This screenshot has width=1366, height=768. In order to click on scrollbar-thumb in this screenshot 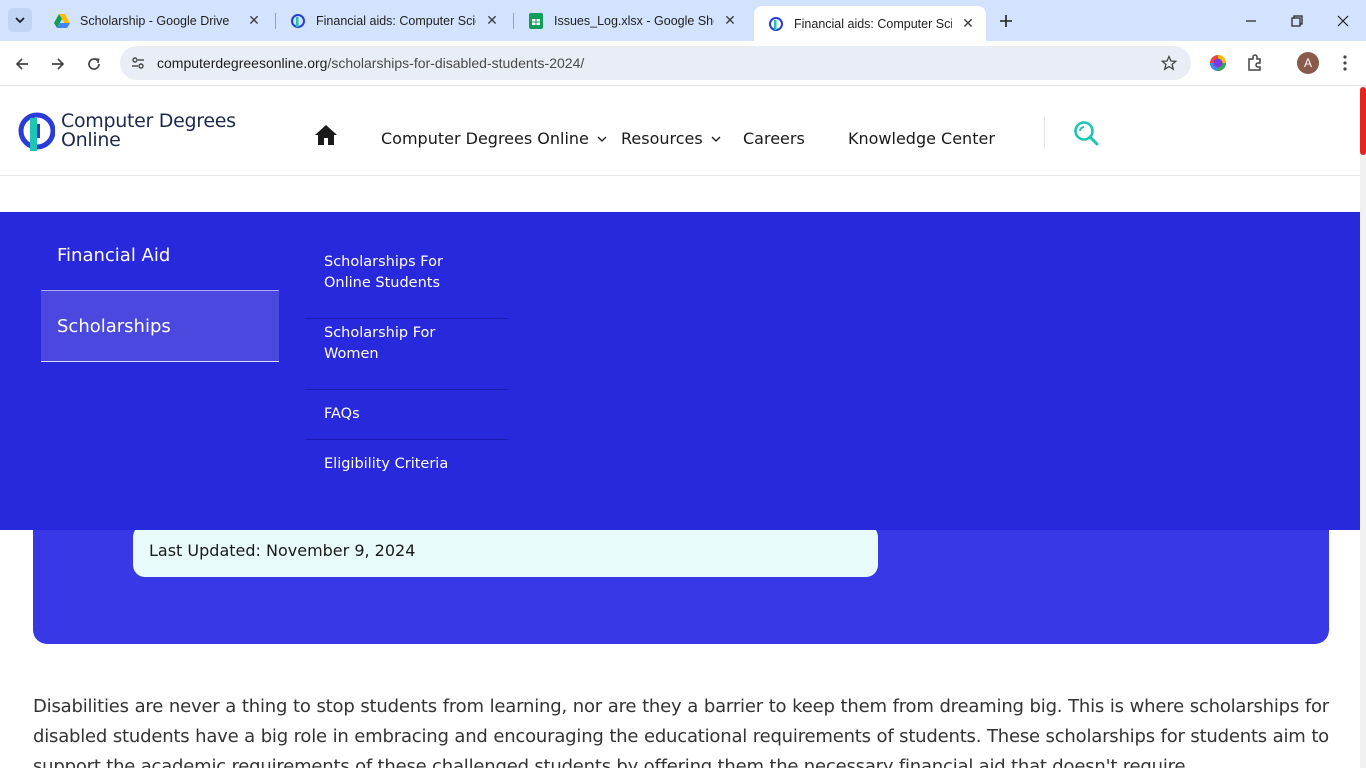, I will do `click(1363, 121)`.